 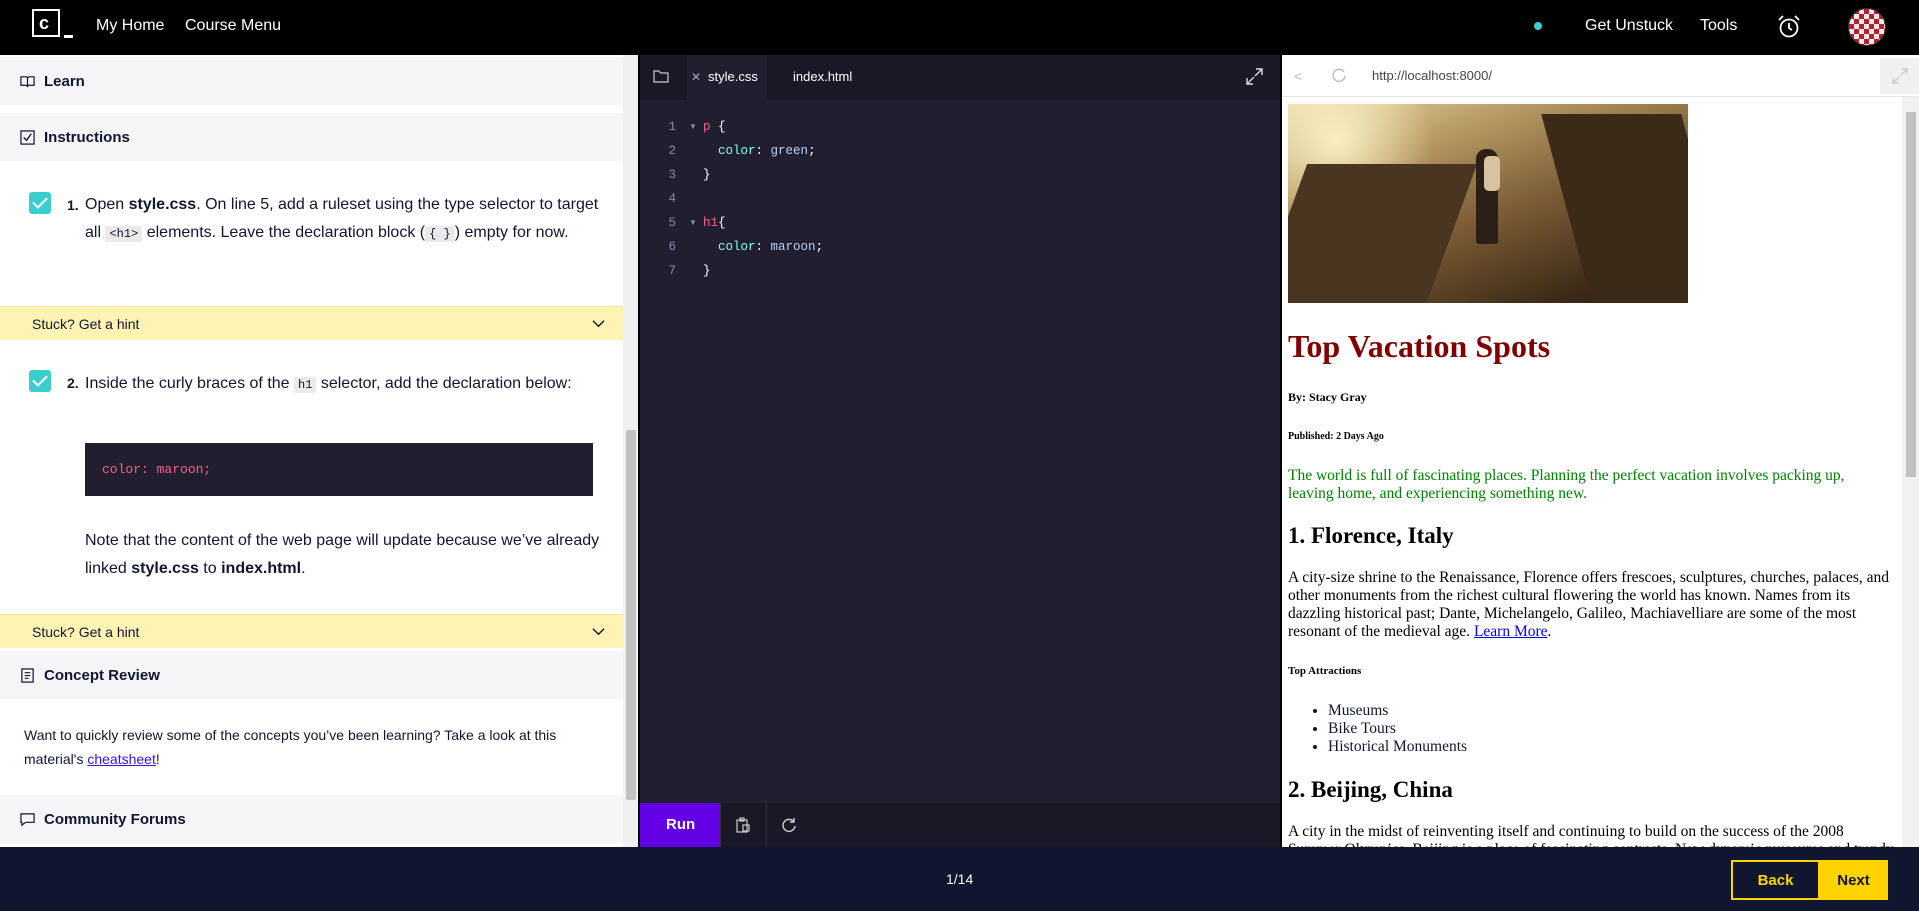 I want to click on clipboard-icon, so click(x=743, y=825).